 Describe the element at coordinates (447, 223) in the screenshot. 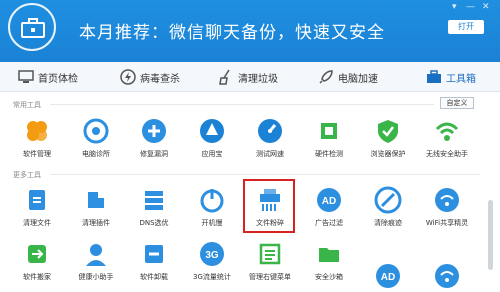

I see `tool-label: WiFi共享精灵` at that location.